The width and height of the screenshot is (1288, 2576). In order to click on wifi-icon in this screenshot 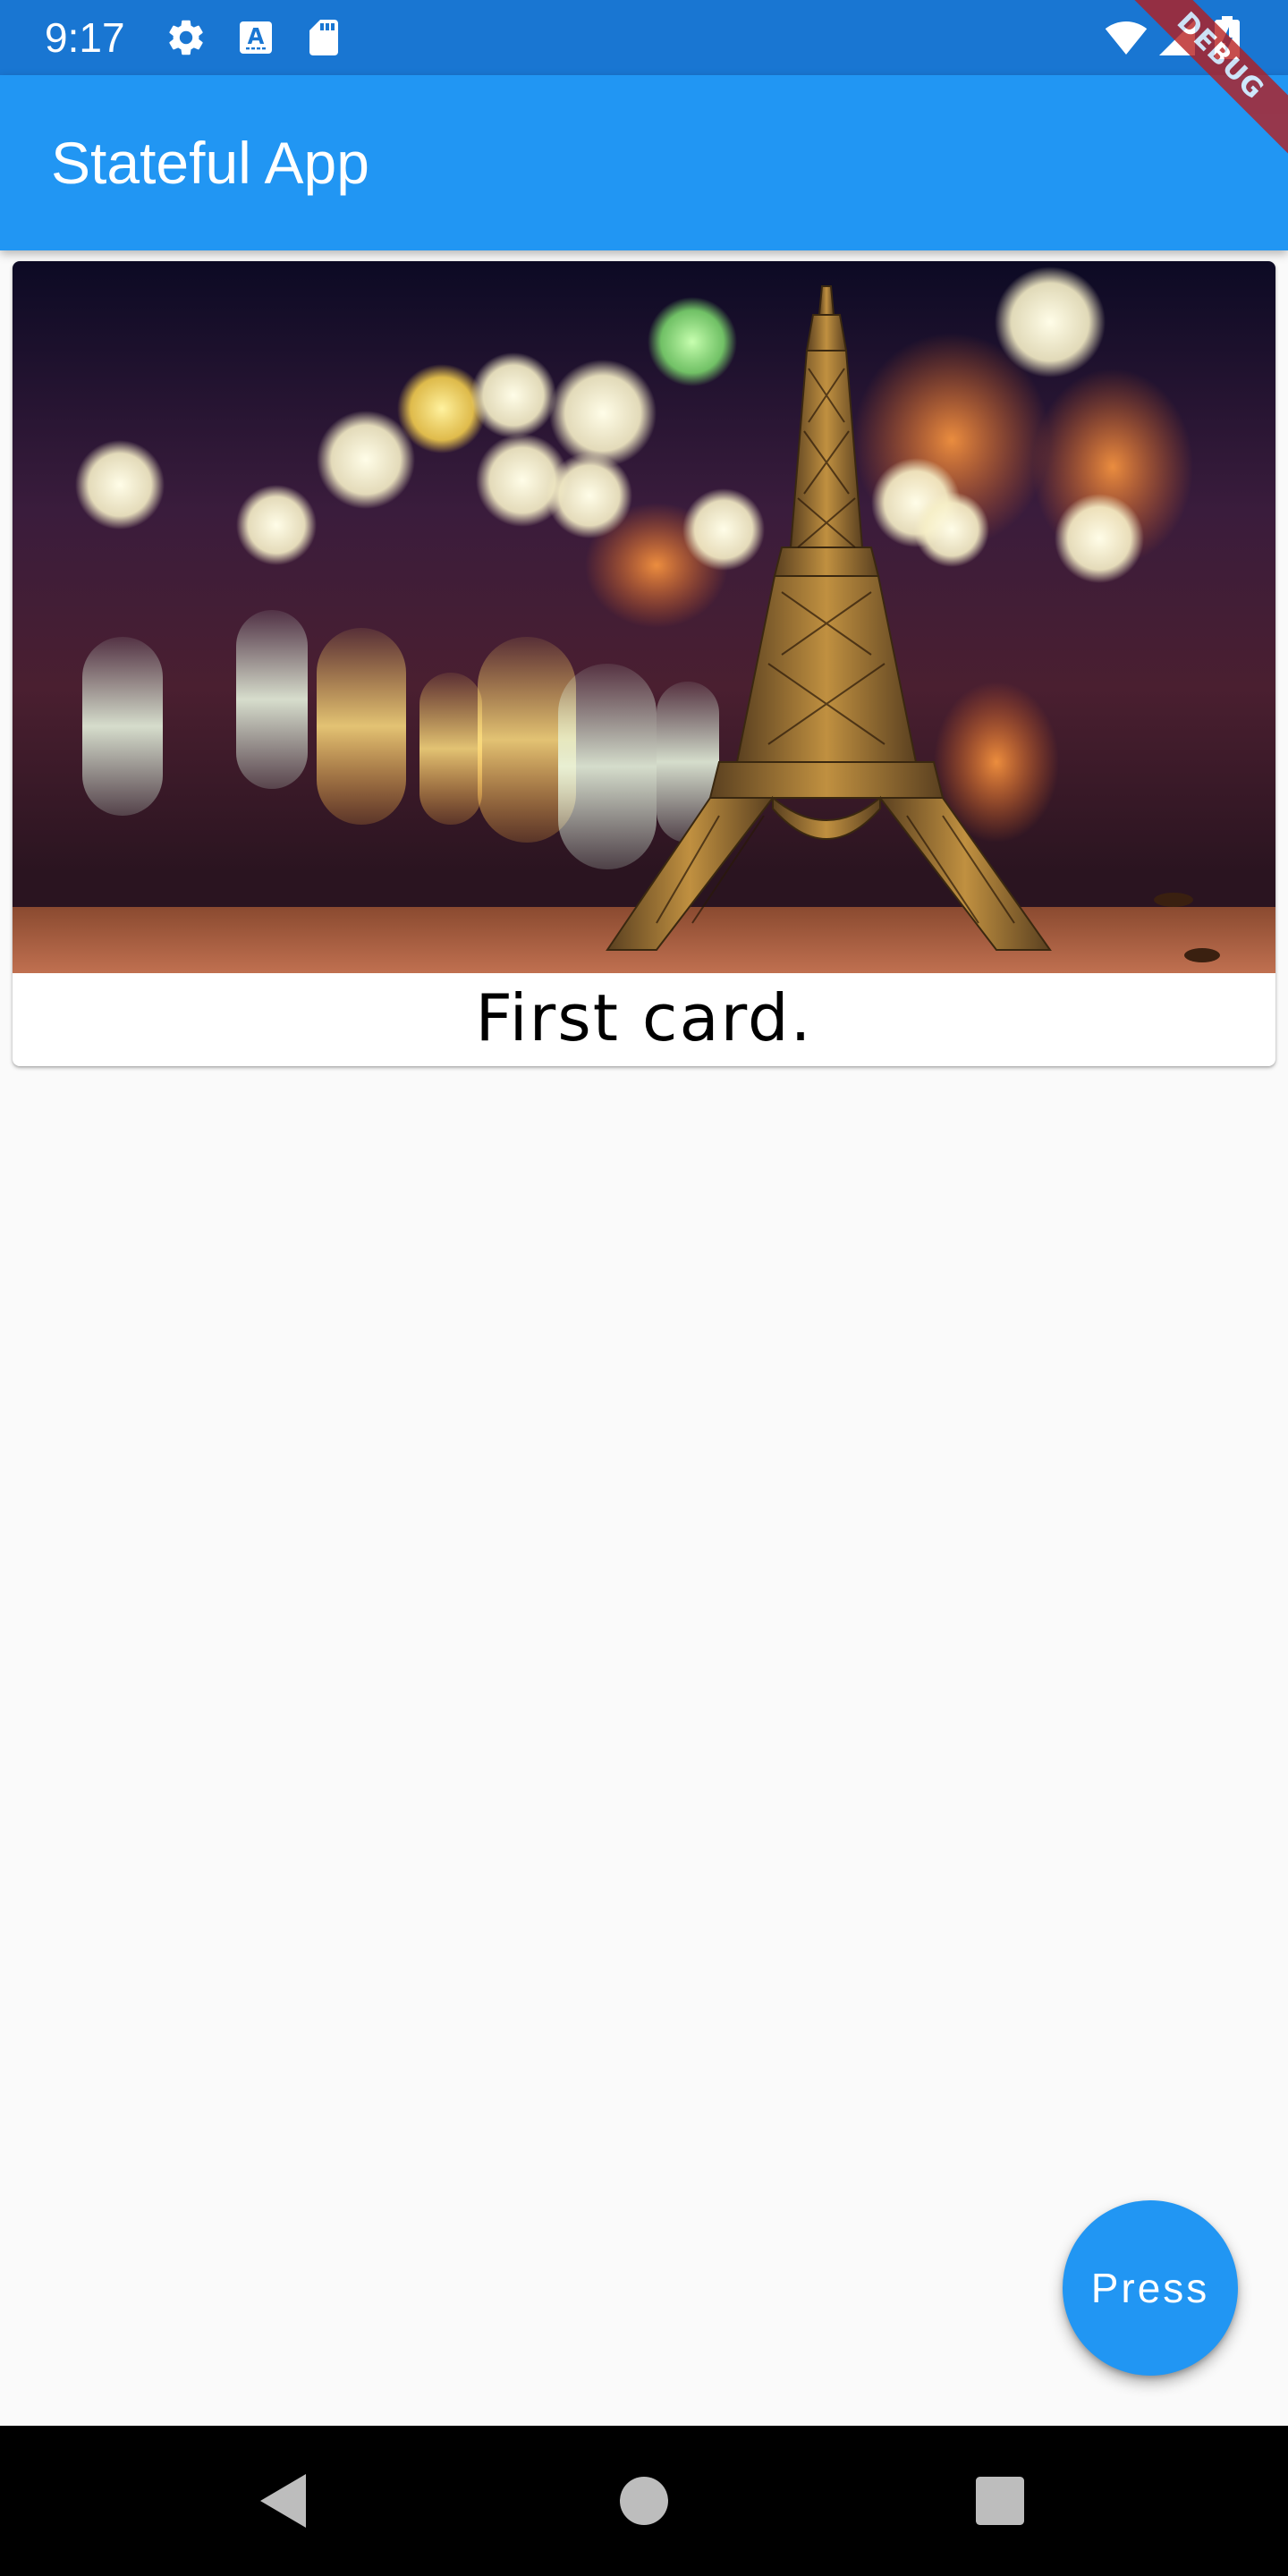, I will do `click(1126, 37)`.